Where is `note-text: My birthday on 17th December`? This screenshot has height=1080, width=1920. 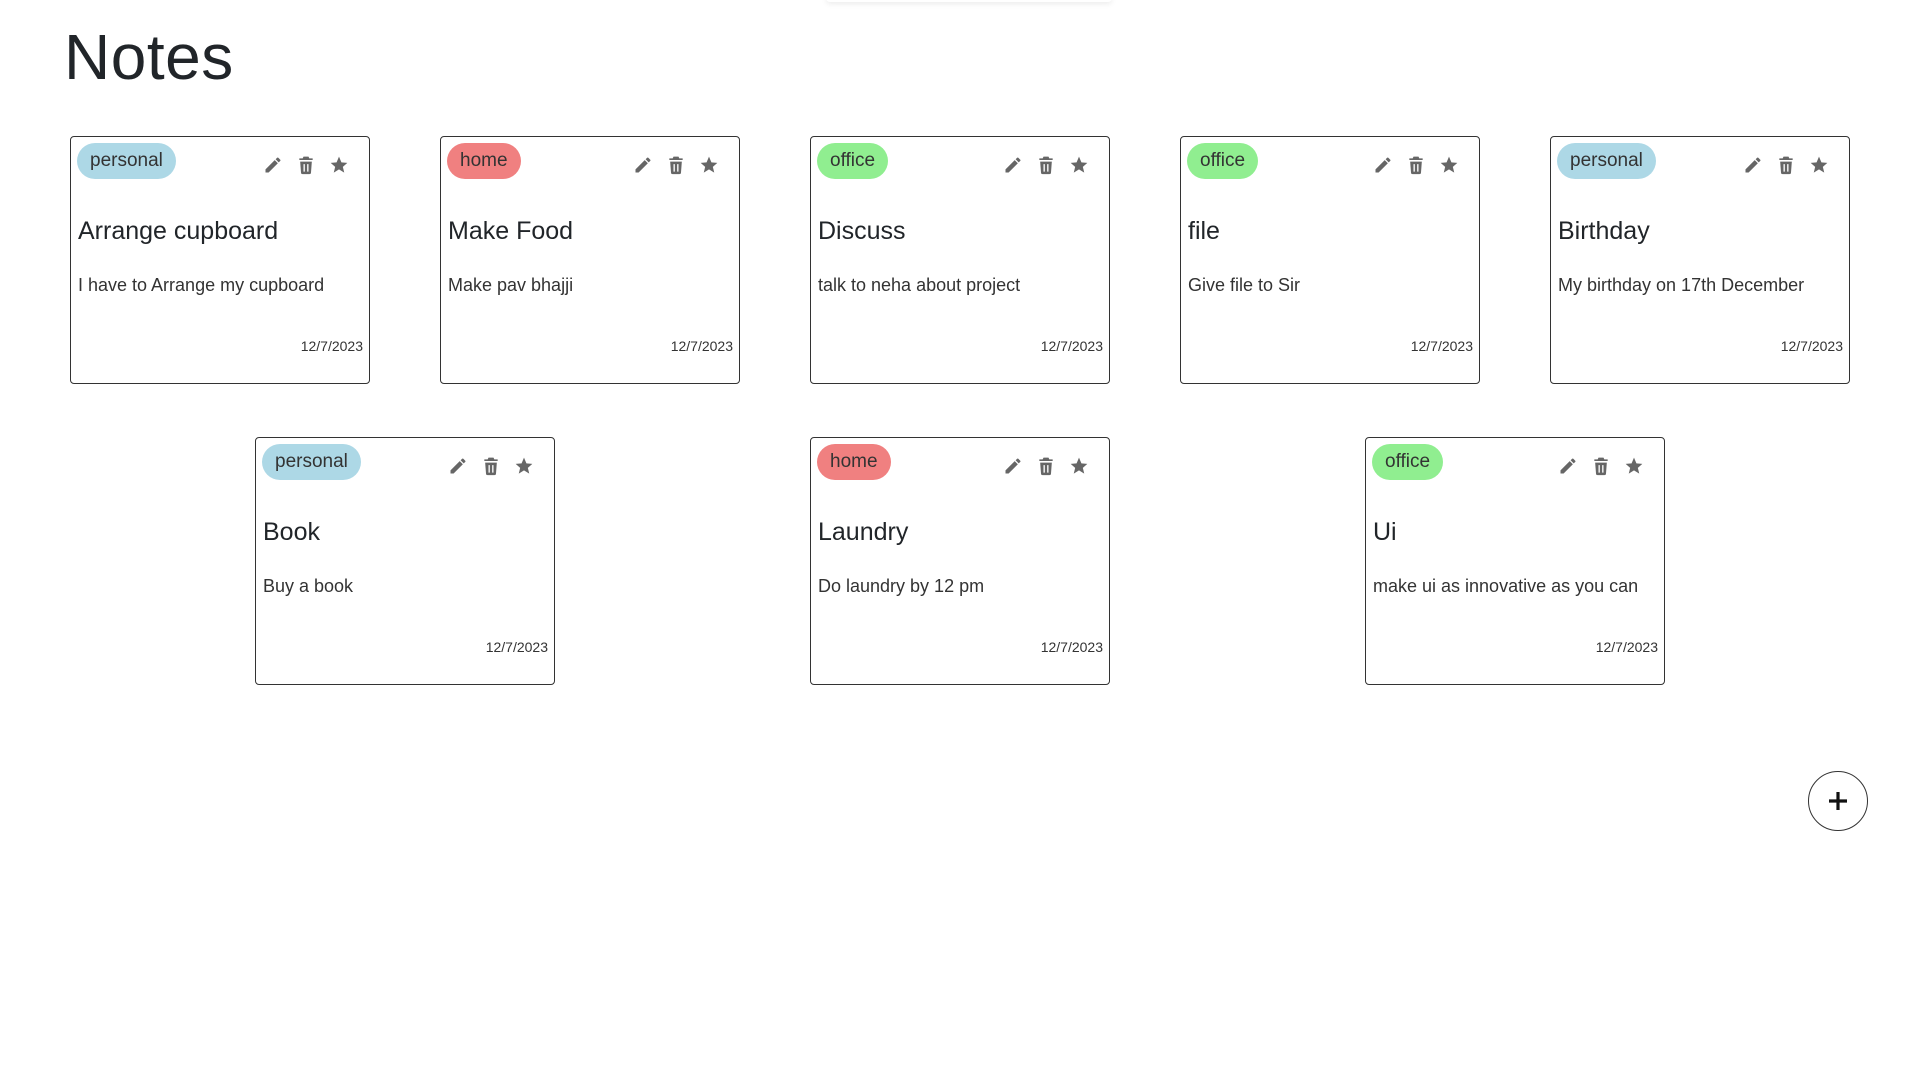 note-text: My birthday on 17th December is located at coordinates (1681, 285).